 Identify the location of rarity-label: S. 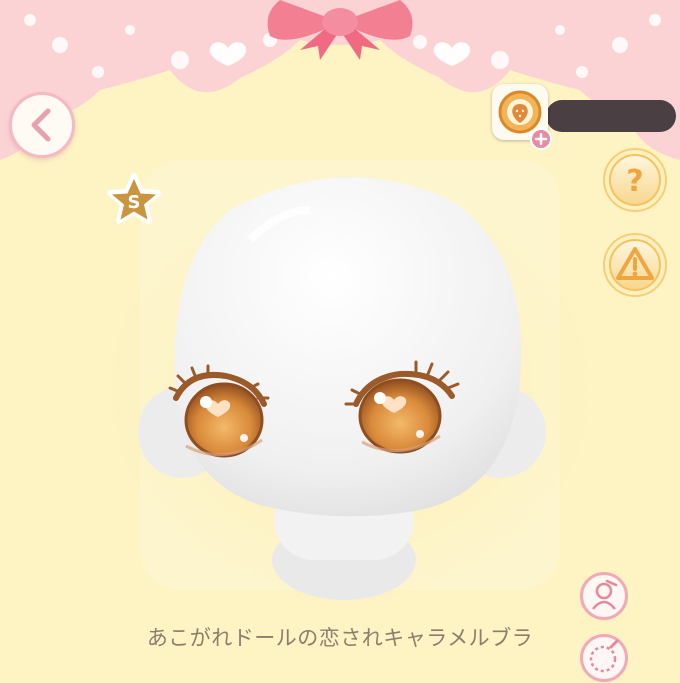
(134, 202).